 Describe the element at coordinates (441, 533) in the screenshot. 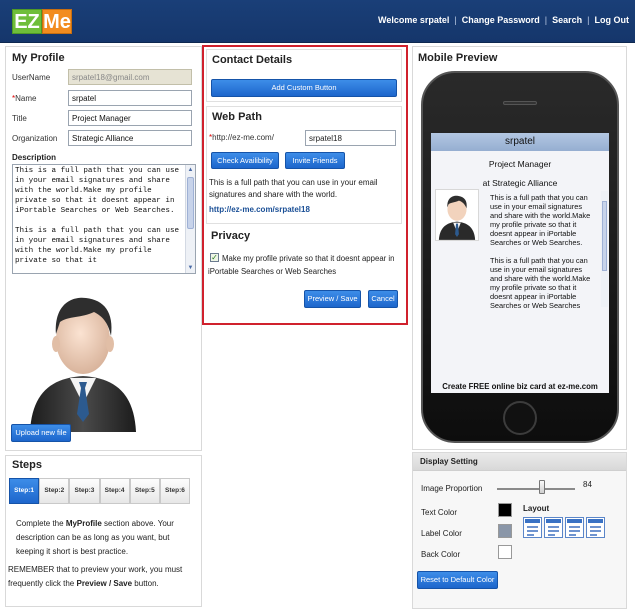

I see `label-color-label: Label Color` at that location.